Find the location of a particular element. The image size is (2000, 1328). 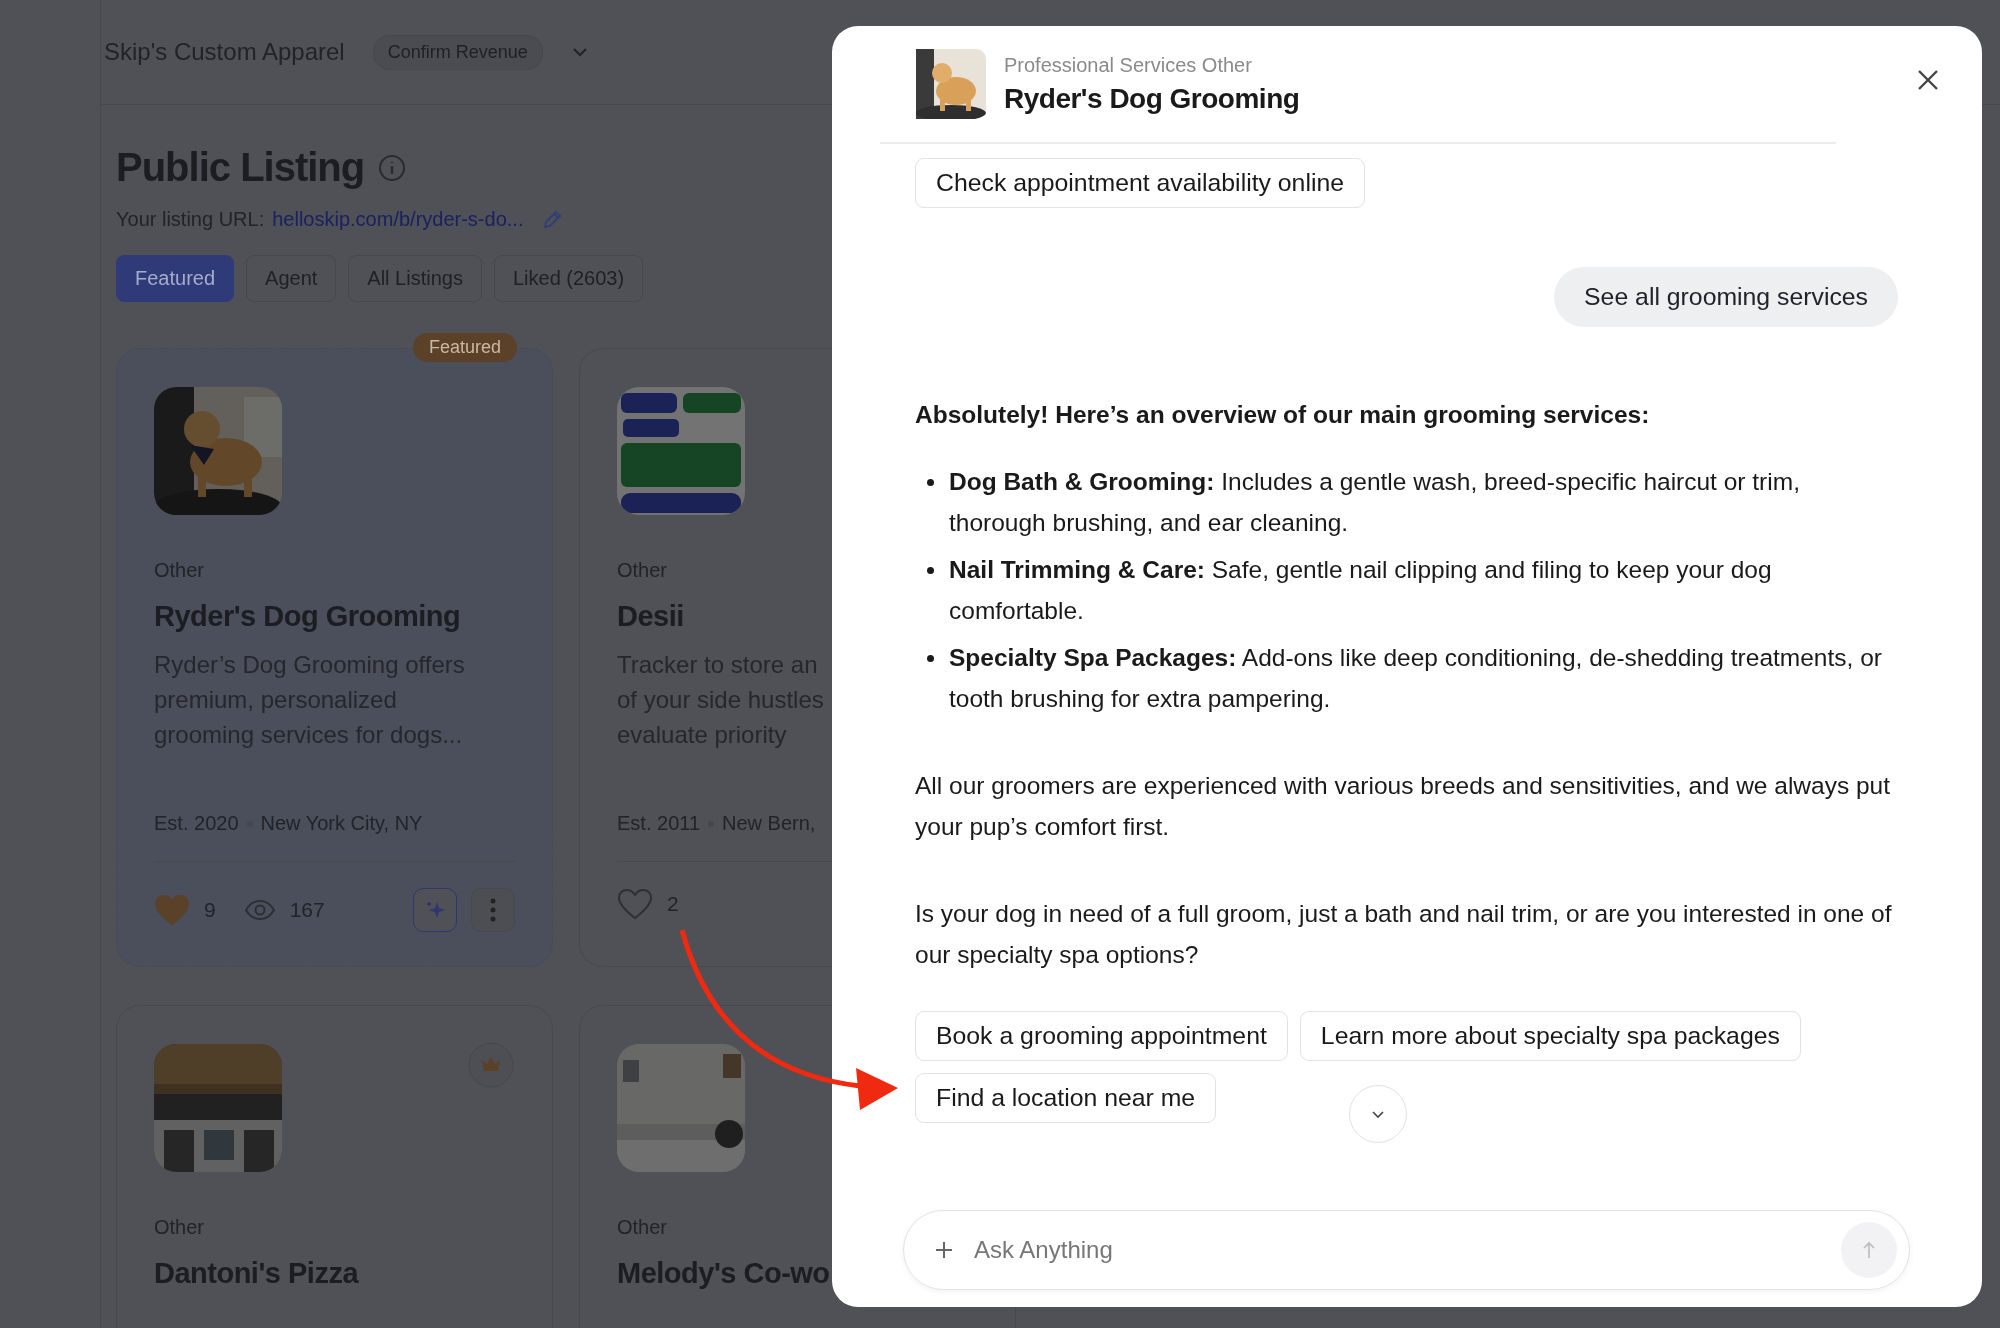

send-button is located at coordinates (1869, 1250).